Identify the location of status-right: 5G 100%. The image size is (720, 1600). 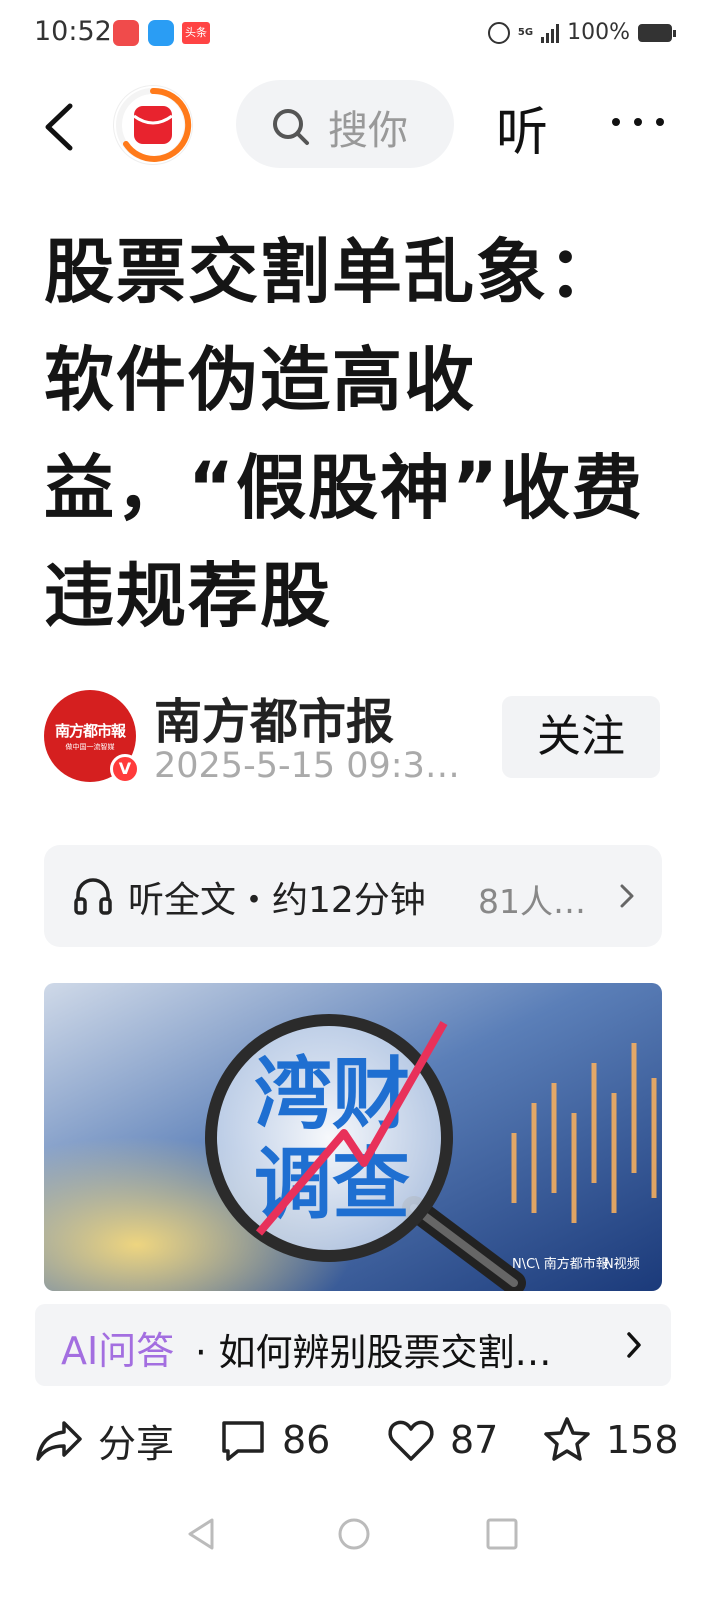
(581, 32).